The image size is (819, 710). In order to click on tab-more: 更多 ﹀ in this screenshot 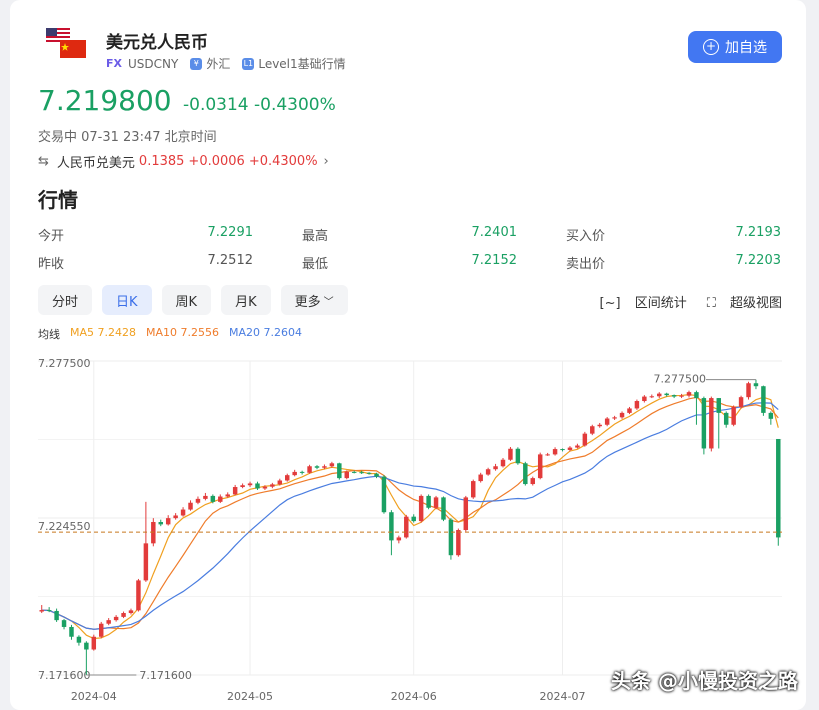, I will do `click(314, 300)`.